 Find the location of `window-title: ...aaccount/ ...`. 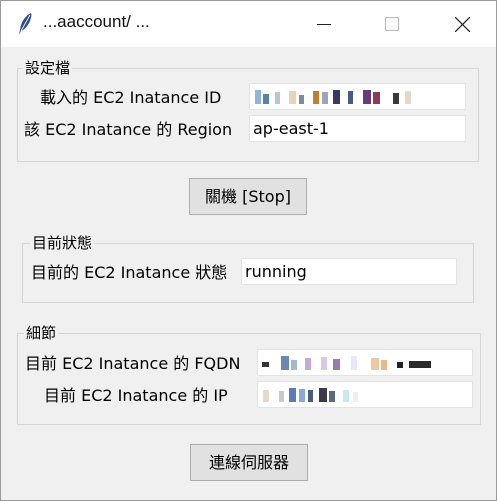

window-title: ...aaccount/ ... is located at coordinates (96, 21).